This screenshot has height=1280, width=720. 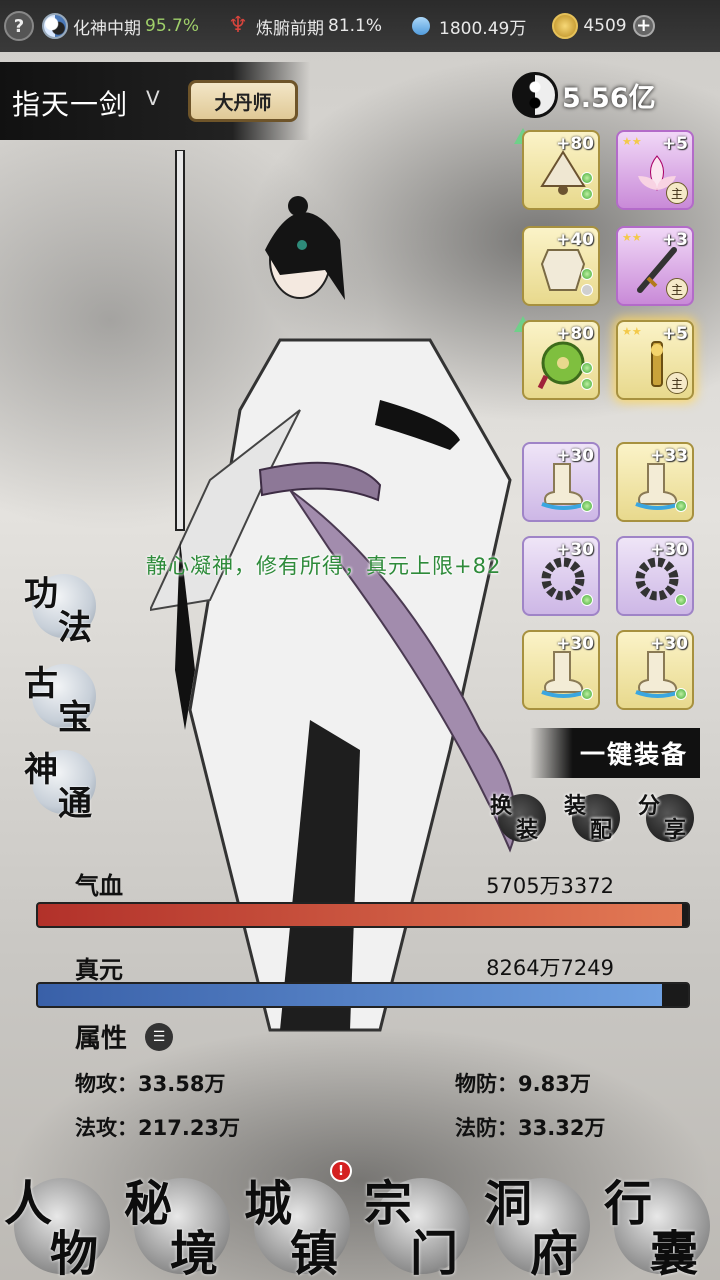 I want to click on realm-progress: 化神中期 95.7%, so click(x=120, y=26).